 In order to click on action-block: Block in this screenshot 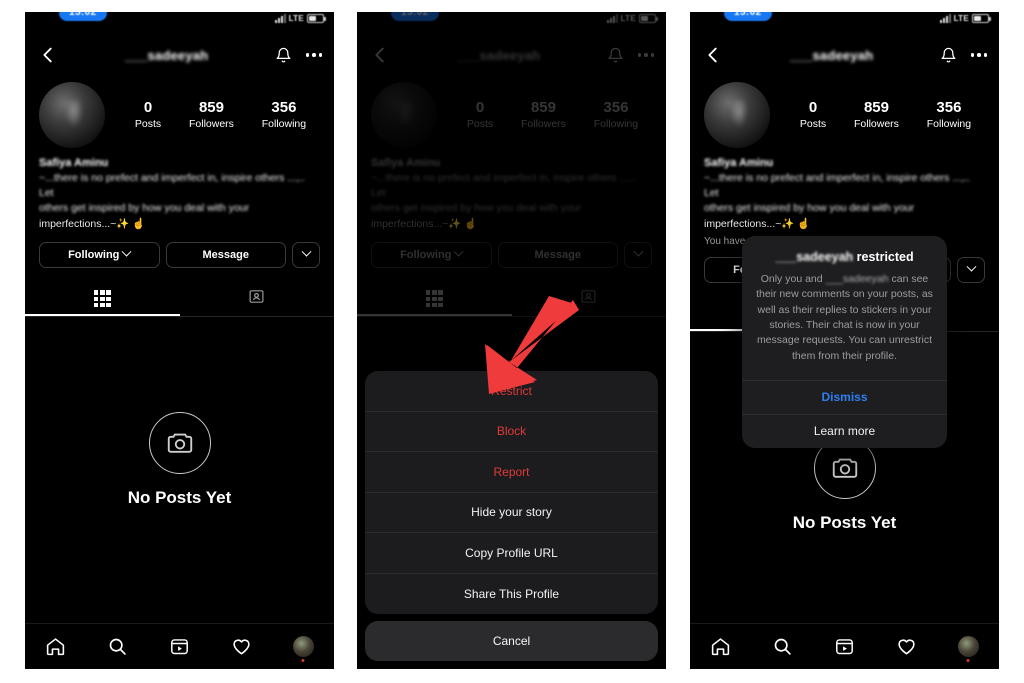, I will do `click(511, 432)`.